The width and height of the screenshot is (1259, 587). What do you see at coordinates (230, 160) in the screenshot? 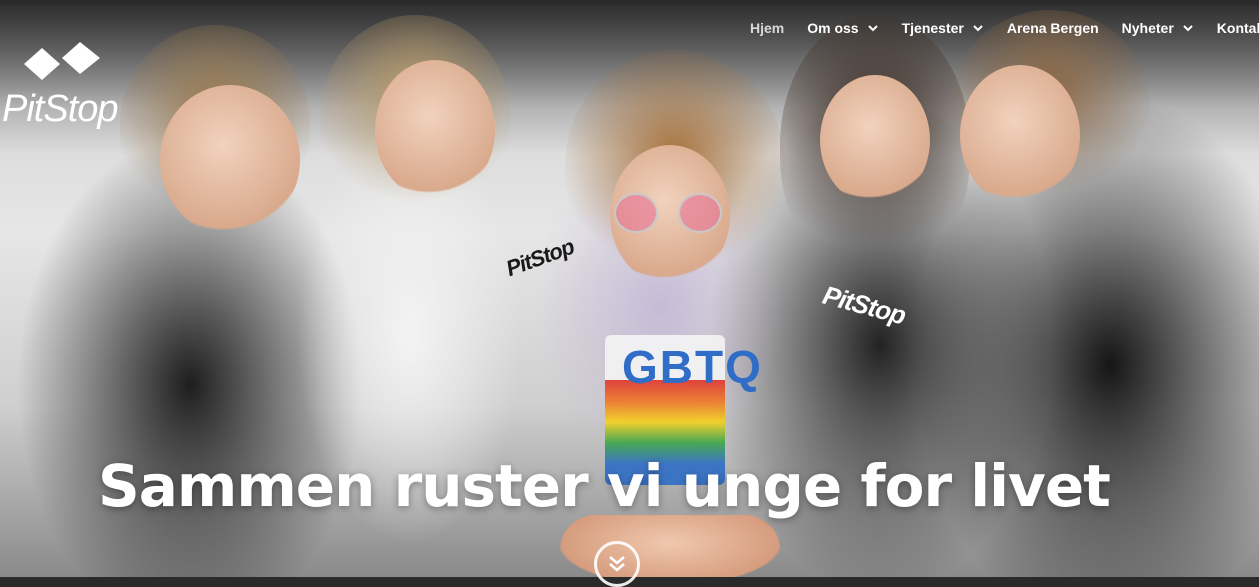
I see `face-left` at bounding box center [230, 160].